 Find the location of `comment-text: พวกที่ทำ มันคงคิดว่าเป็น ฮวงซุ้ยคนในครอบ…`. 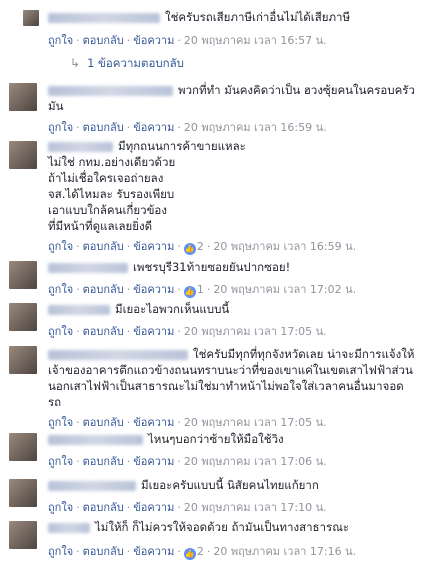

comment-text: พวกที่ทำ มันคงคิดว่าเป็น ฮวงซุ้ยคนในครอบ… is located at coordinates (296, 90).